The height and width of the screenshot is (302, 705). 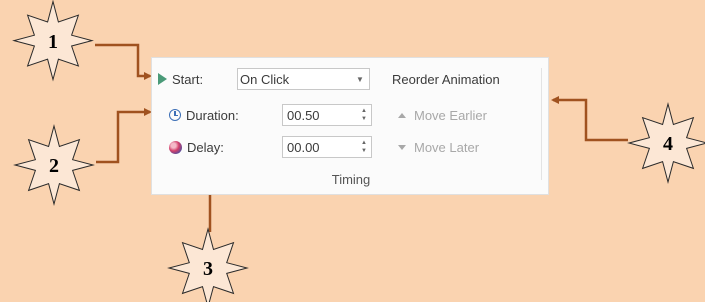 I want to click on start-dropdown-value: On Click, so click(x=265, y=79).